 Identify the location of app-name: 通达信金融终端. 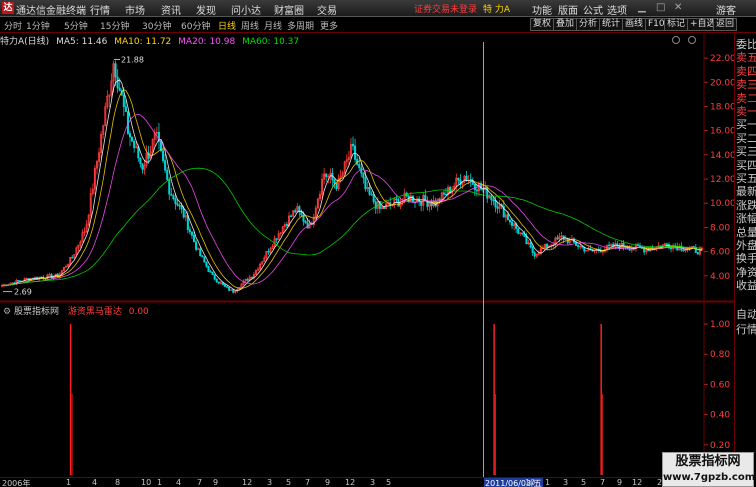
(51, 11).